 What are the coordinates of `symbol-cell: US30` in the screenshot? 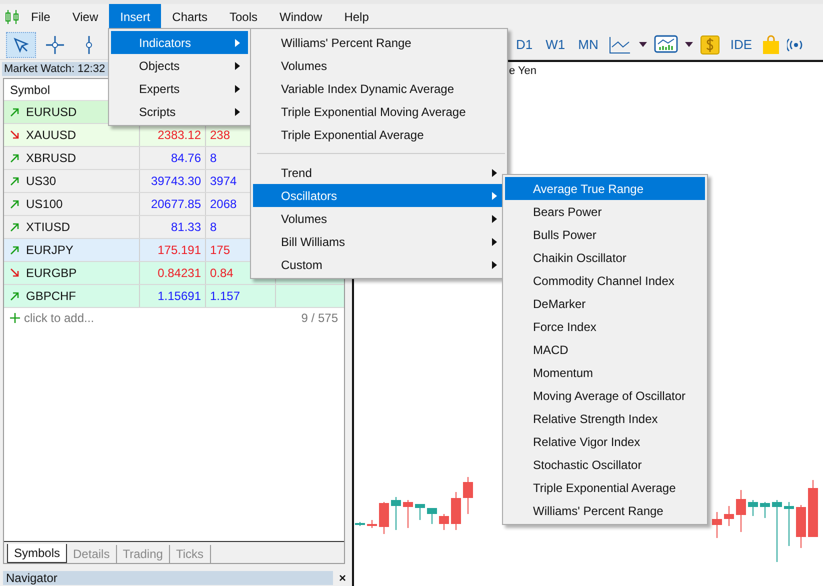 It's located at (41, 181).